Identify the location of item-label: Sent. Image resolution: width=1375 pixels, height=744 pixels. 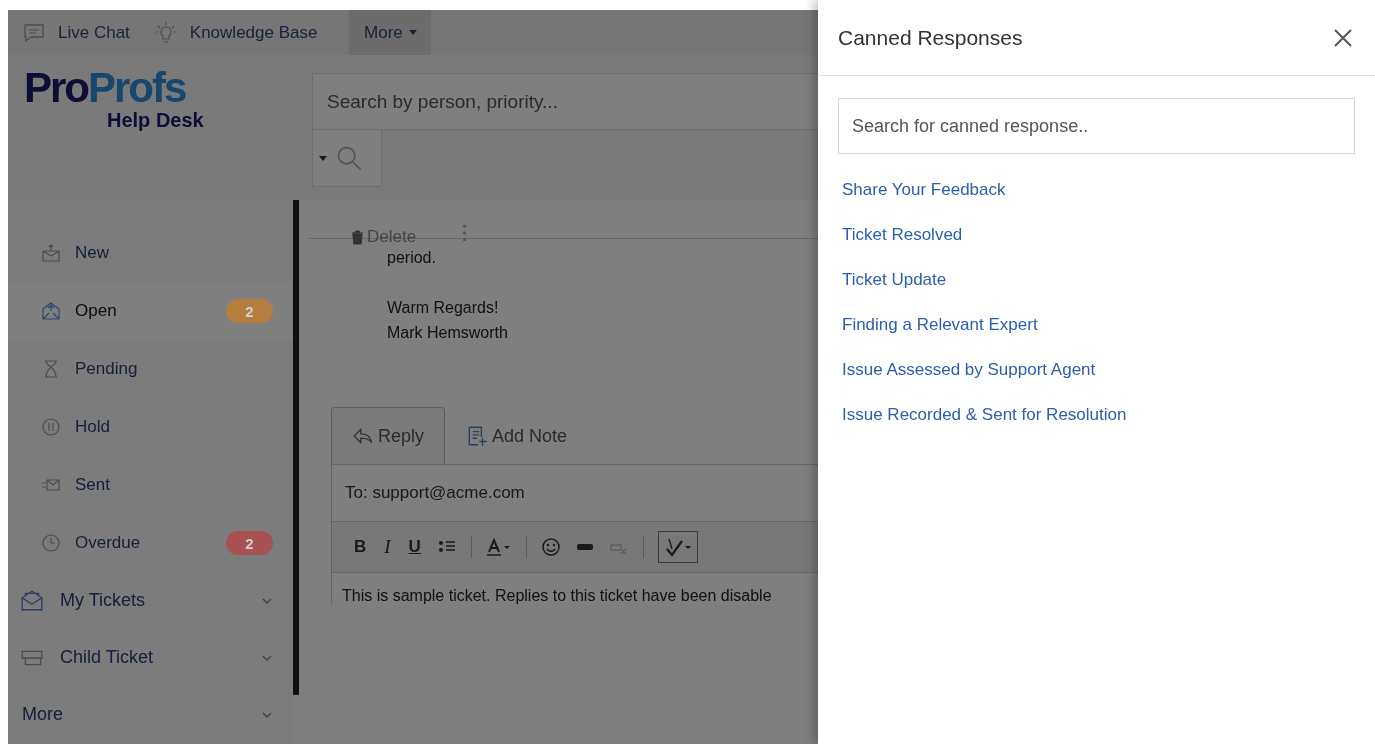
(93, 485).